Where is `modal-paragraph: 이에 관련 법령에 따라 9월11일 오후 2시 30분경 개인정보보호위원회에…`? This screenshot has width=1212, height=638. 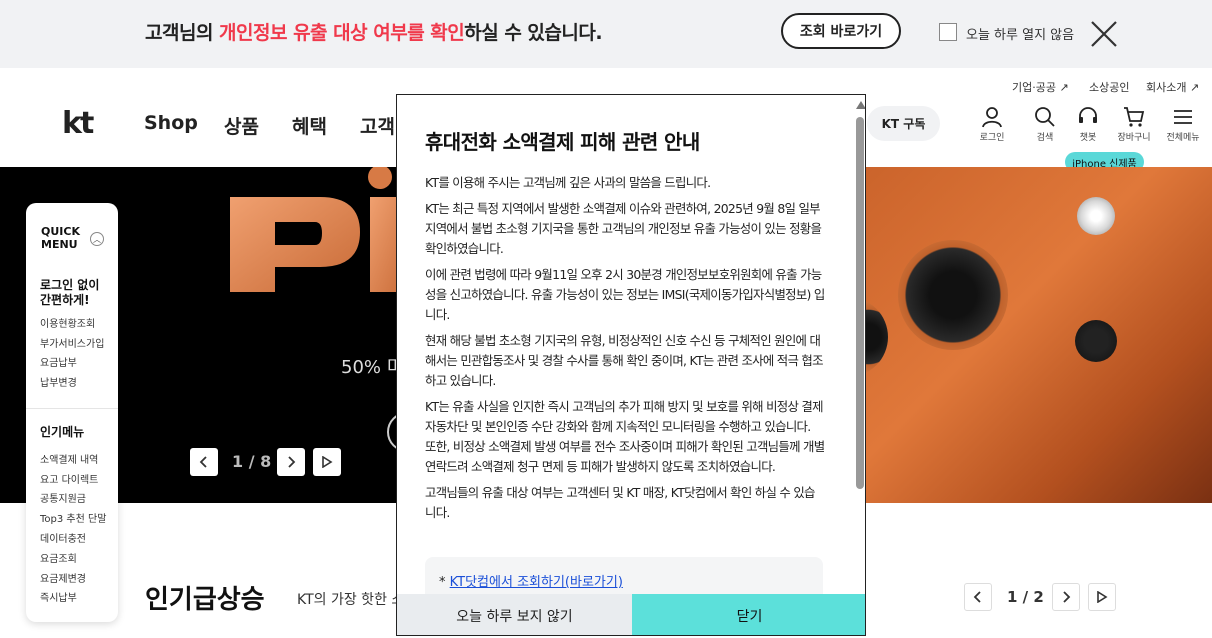 modal-paragraph: 이에 관련 법령에 따라 9월11일 오후 2시 30분경 개인정보보호위원회에… is located at coordinates (625, 294).